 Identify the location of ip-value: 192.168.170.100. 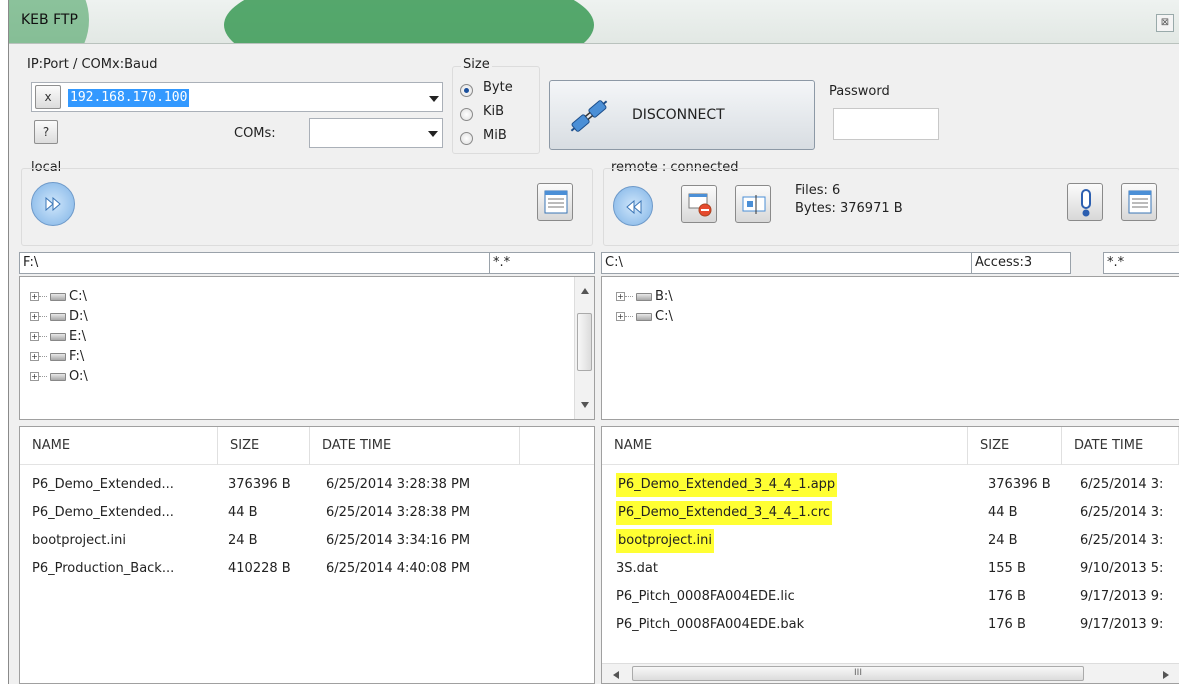
(129, 98).